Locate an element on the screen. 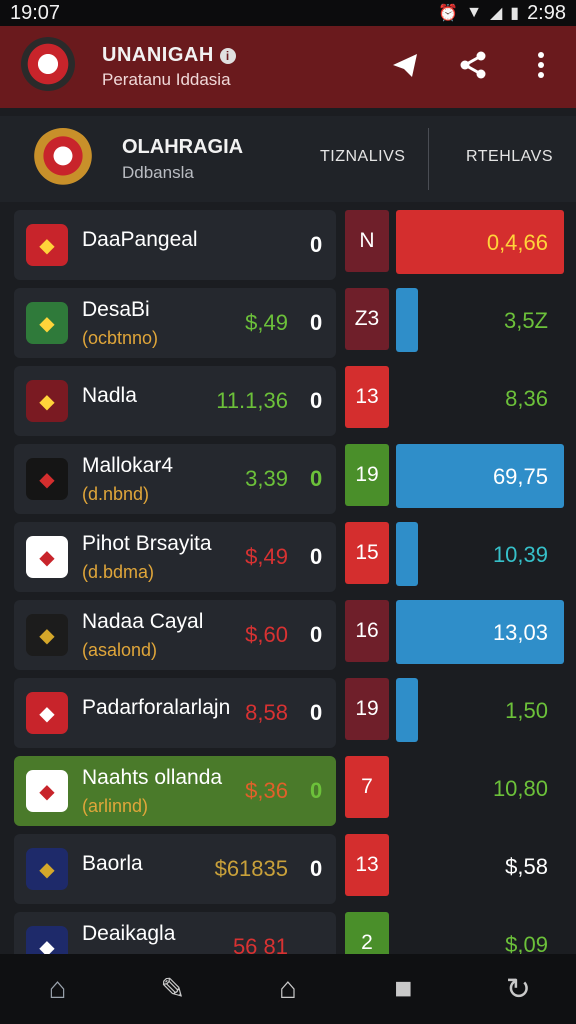 The width and height of the screenshot is (576, 1024). team-subtitle: (d.bdma) is located at coordinates (118, 572).